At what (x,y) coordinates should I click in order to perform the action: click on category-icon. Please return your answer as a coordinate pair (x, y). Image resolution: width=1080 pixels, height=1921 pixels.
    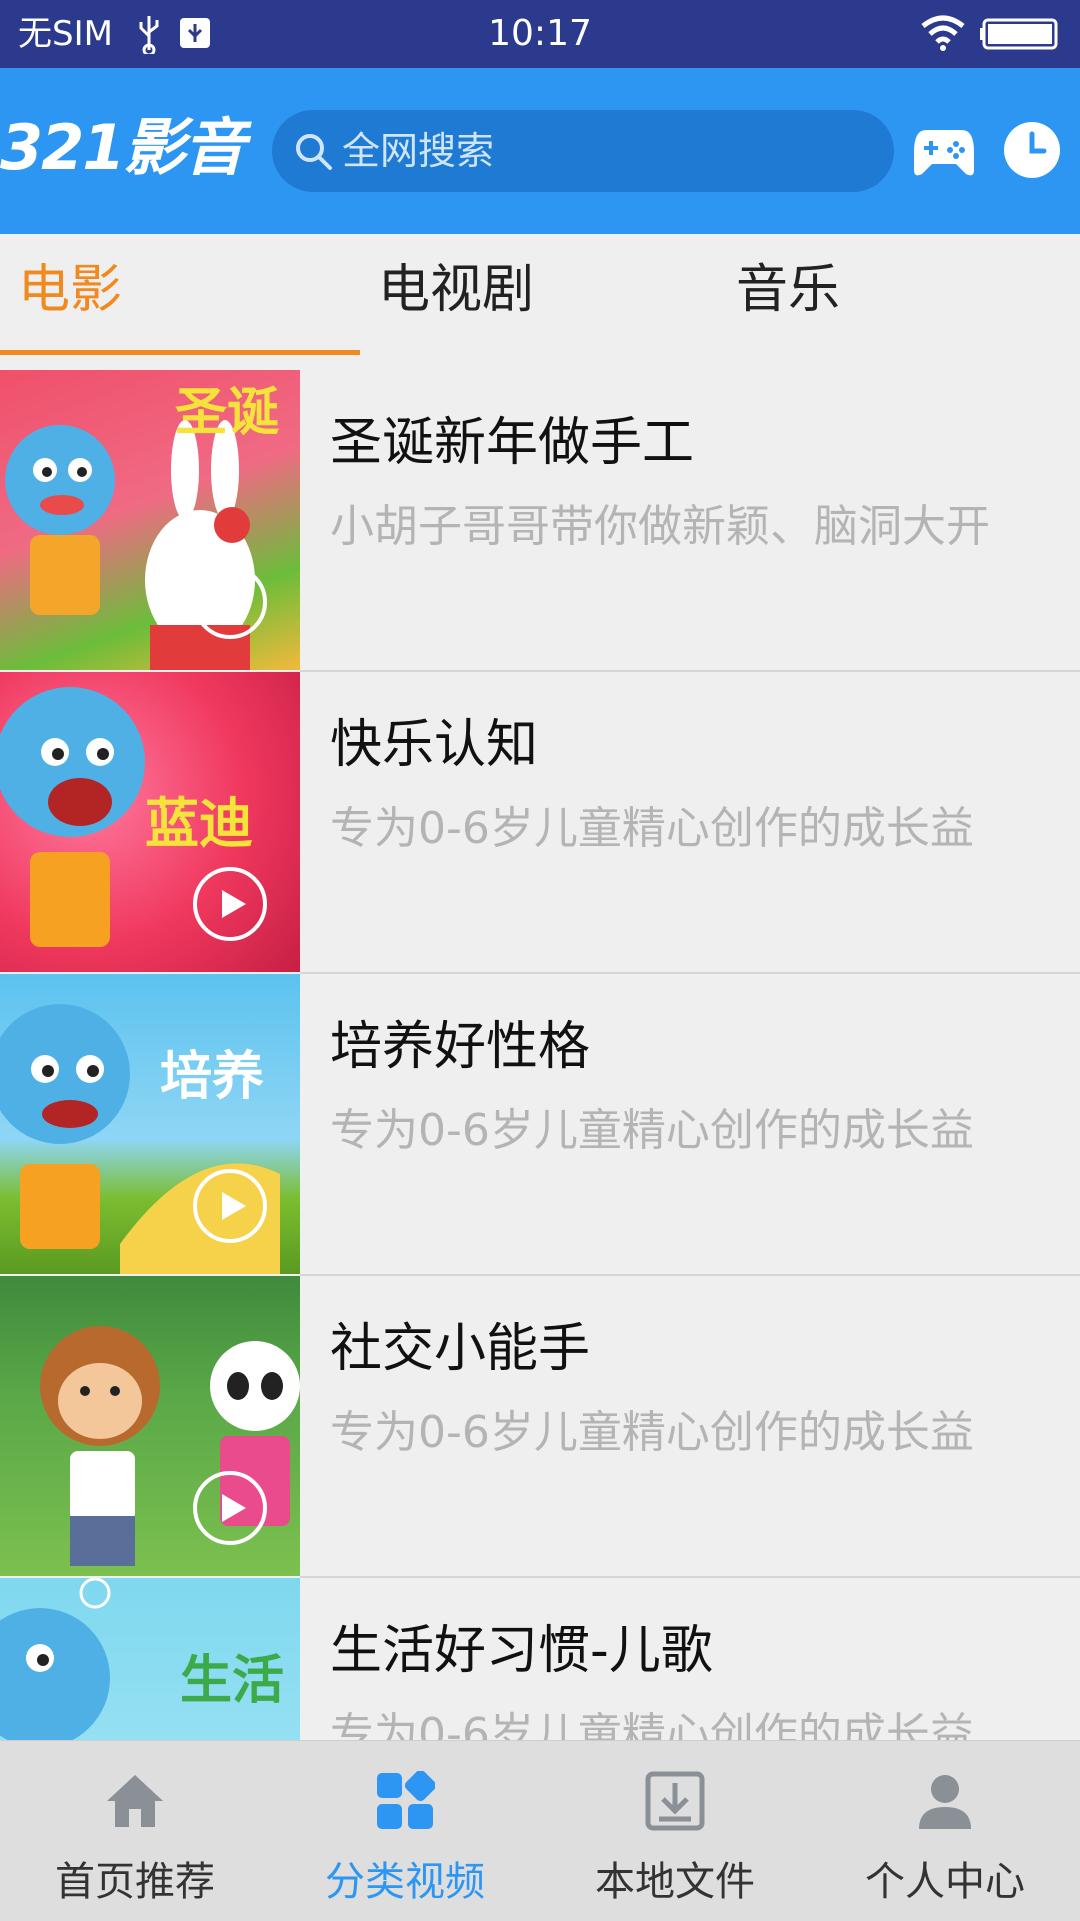
    Looking at the image, I should click on (406, 1800).